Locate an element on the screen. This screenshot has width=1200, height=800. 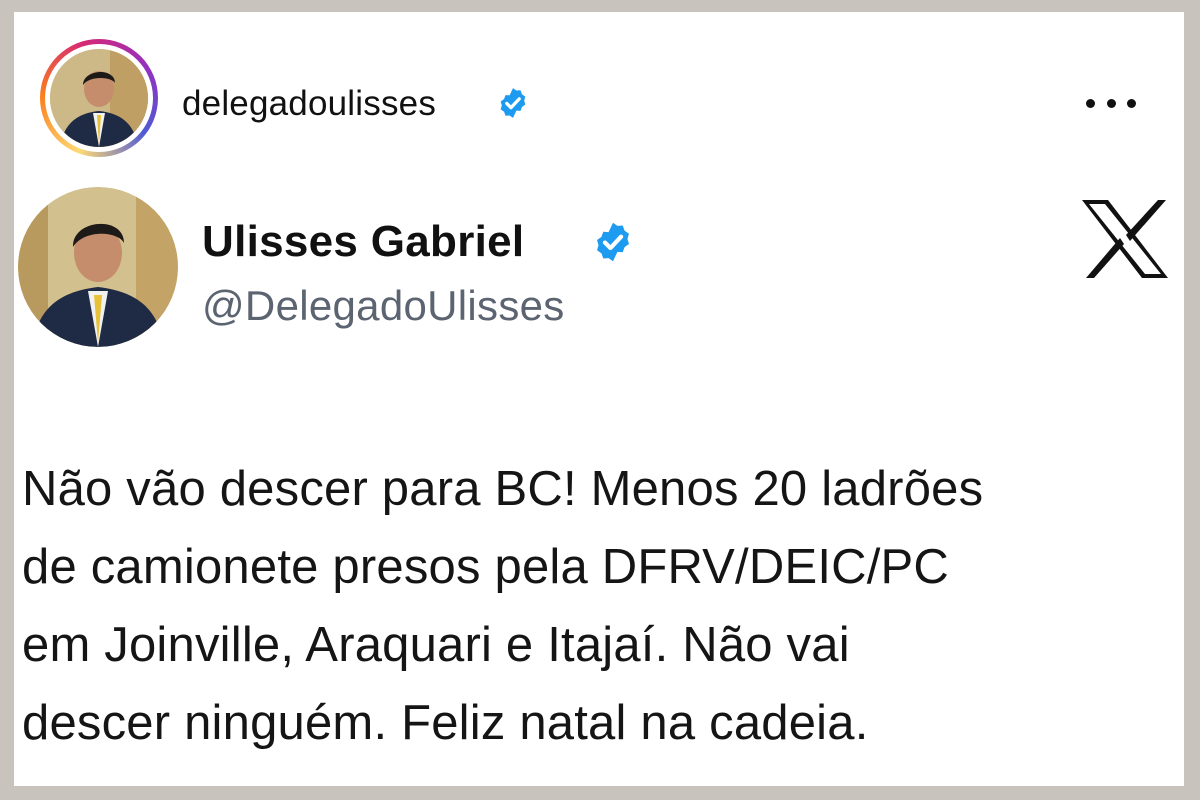
tweet-handle: @DelegadoUlisses is located at coordinates (383, 306).